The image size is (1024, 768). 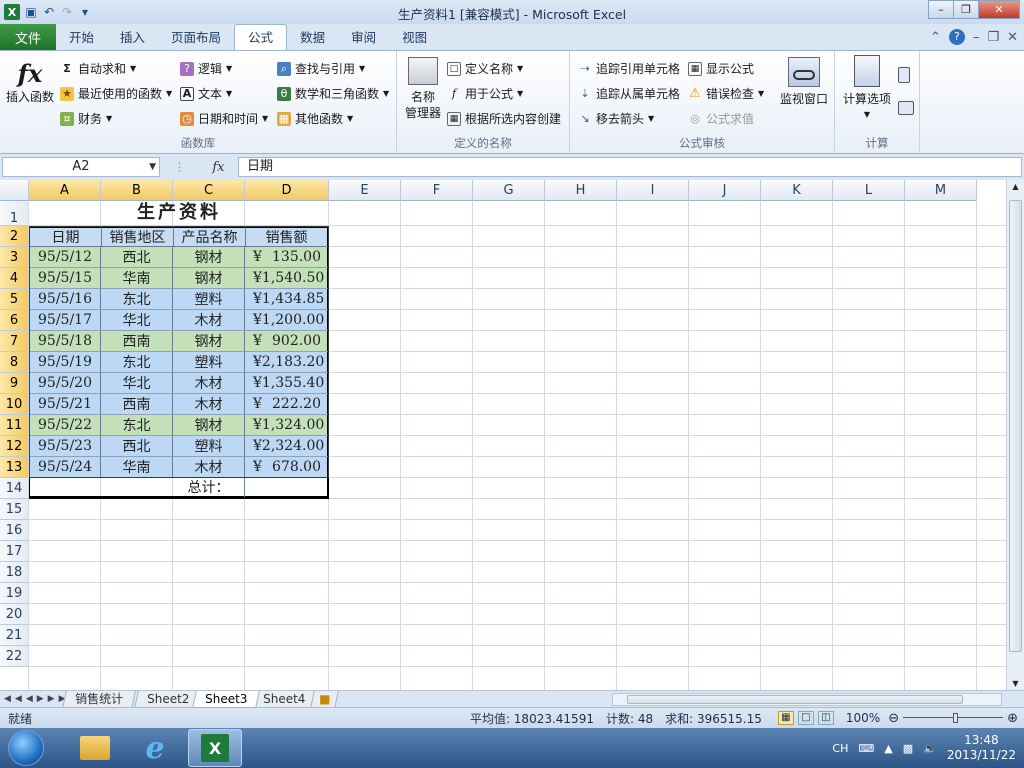 What do you see at coordinates (721, 118) in the screenshot?
I see `evaluate-formula-button: ◎ 公式求值` at bounding box center [721, 118].